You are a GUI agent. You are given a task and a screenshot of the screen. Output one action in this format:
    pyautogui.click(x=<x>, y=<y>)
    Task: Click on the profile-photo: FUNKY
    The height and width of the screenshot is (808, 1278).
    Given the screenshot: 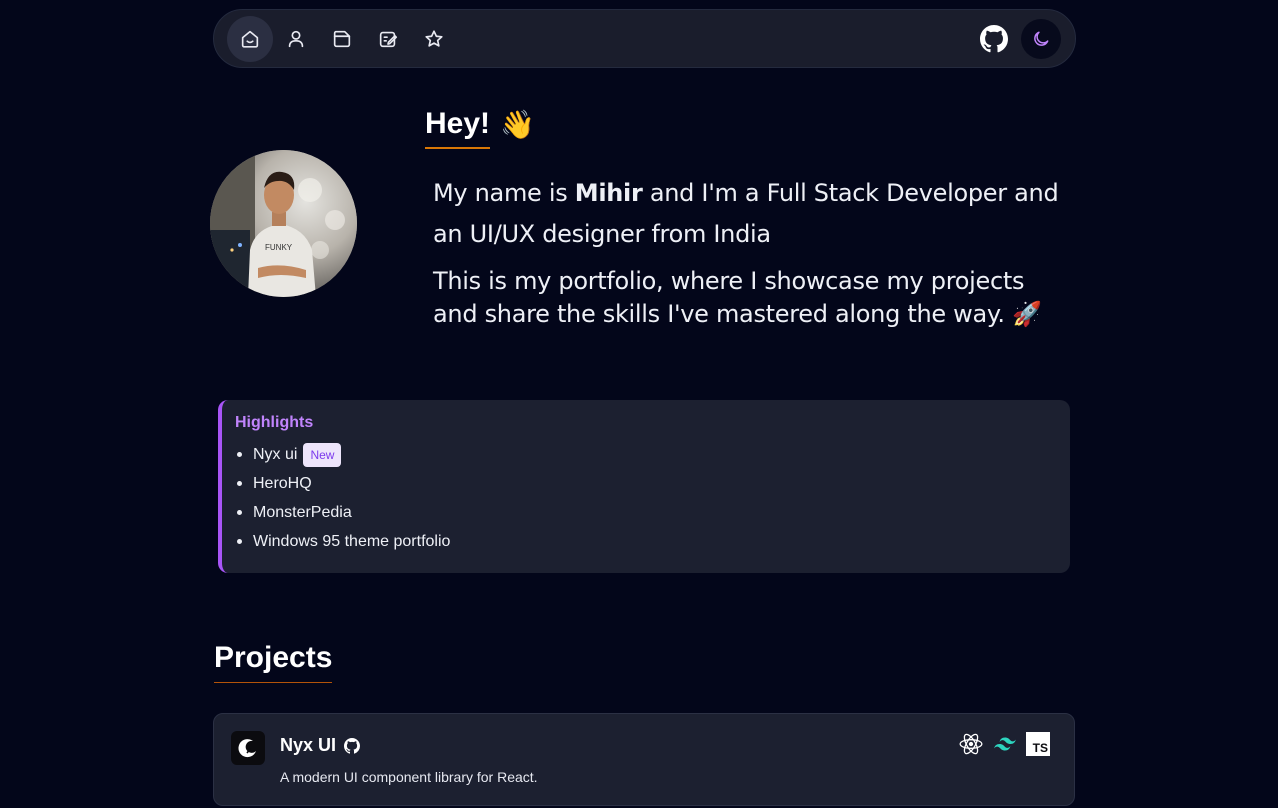 What is the action you would take?
    pyautogui.click(x=283, y=223)
    